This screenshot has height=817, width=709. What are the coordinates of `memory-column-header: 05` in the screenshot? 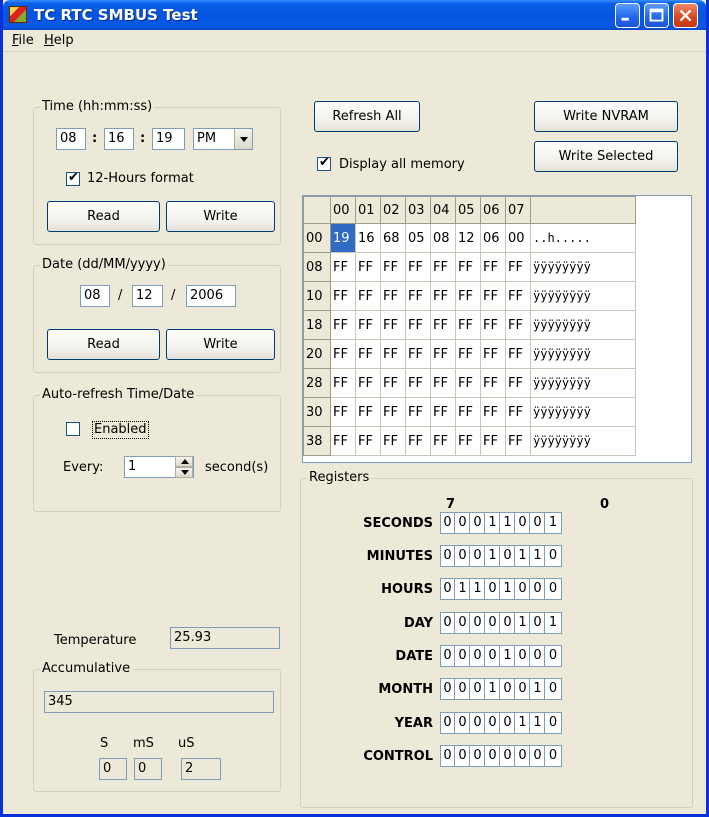 It's located at (468, 210).